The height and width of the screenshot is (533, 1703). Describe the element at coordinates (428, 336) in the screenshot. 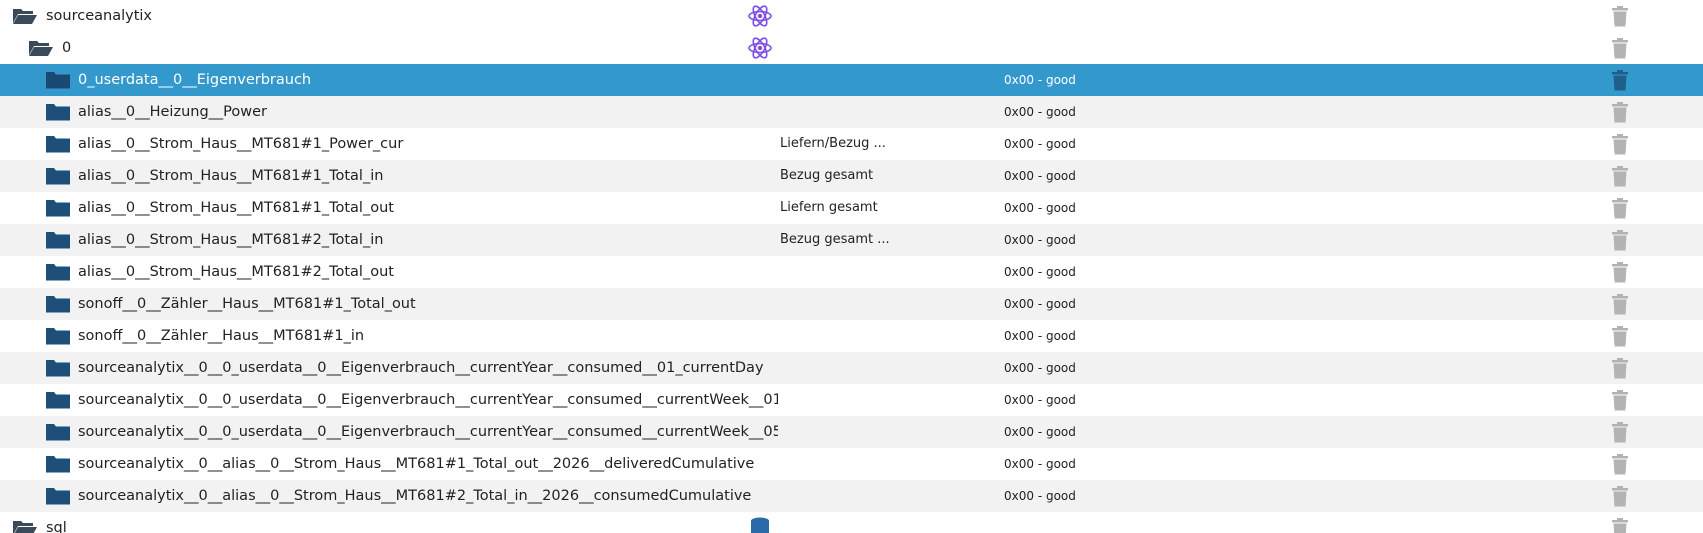

I see `tree-row-name: sonoff__0__Zähler__Haus__MT681#1_in` at that location.